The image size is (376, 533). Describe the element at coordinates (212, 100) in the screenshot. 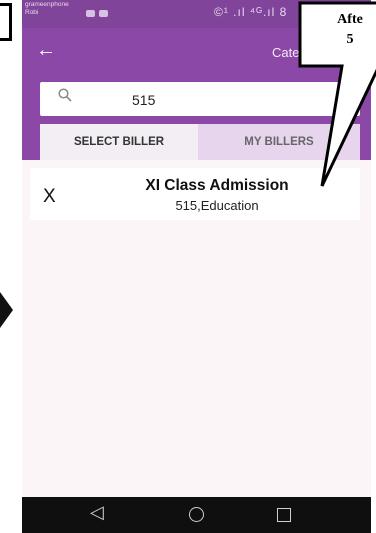

I see `search-input` at that location.